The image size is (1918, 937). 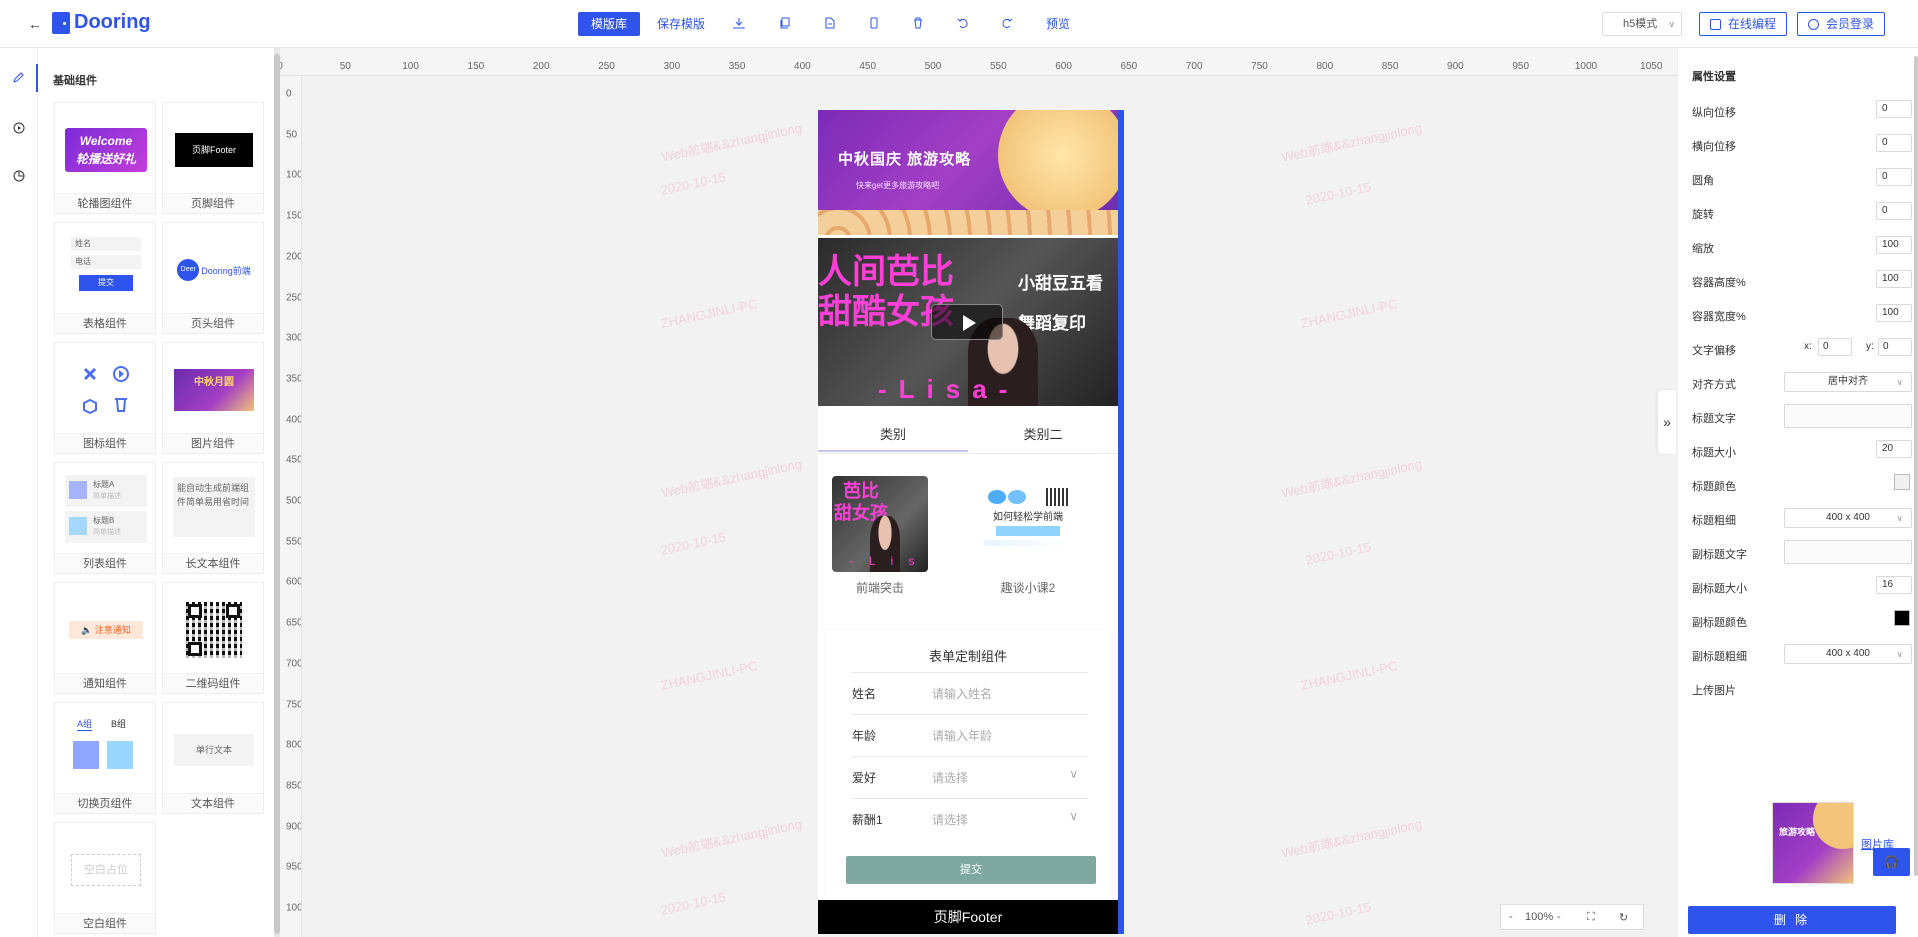 I want to click on edit-icon, so click(x=19, y=78).